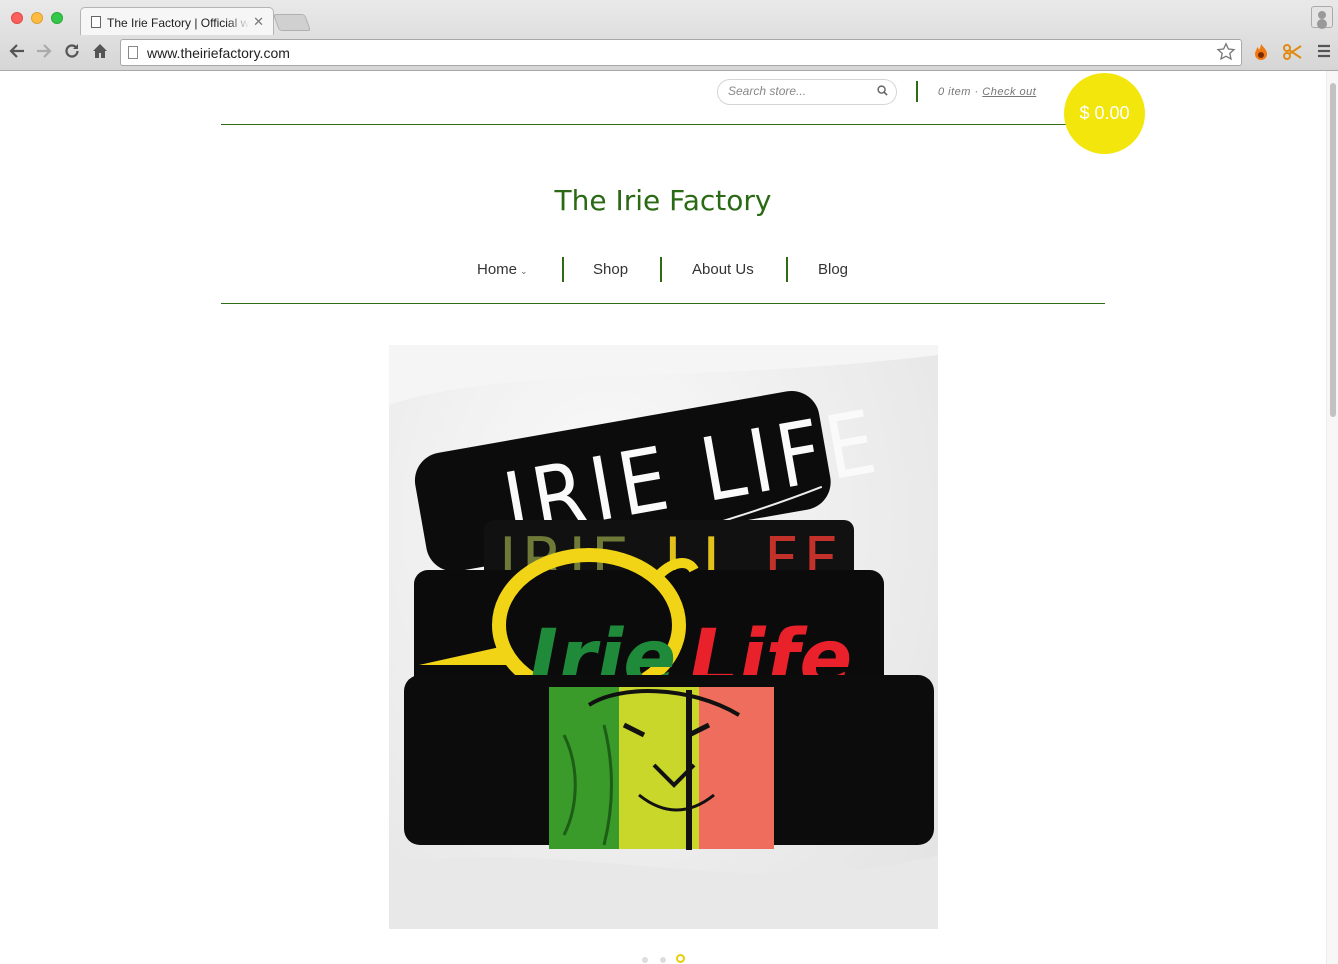 This screenshot has height=964, width=1338. Describe the element at coordinates (833, 269) in the screenshot. I see `nav-item-blog: Blog` at that location.